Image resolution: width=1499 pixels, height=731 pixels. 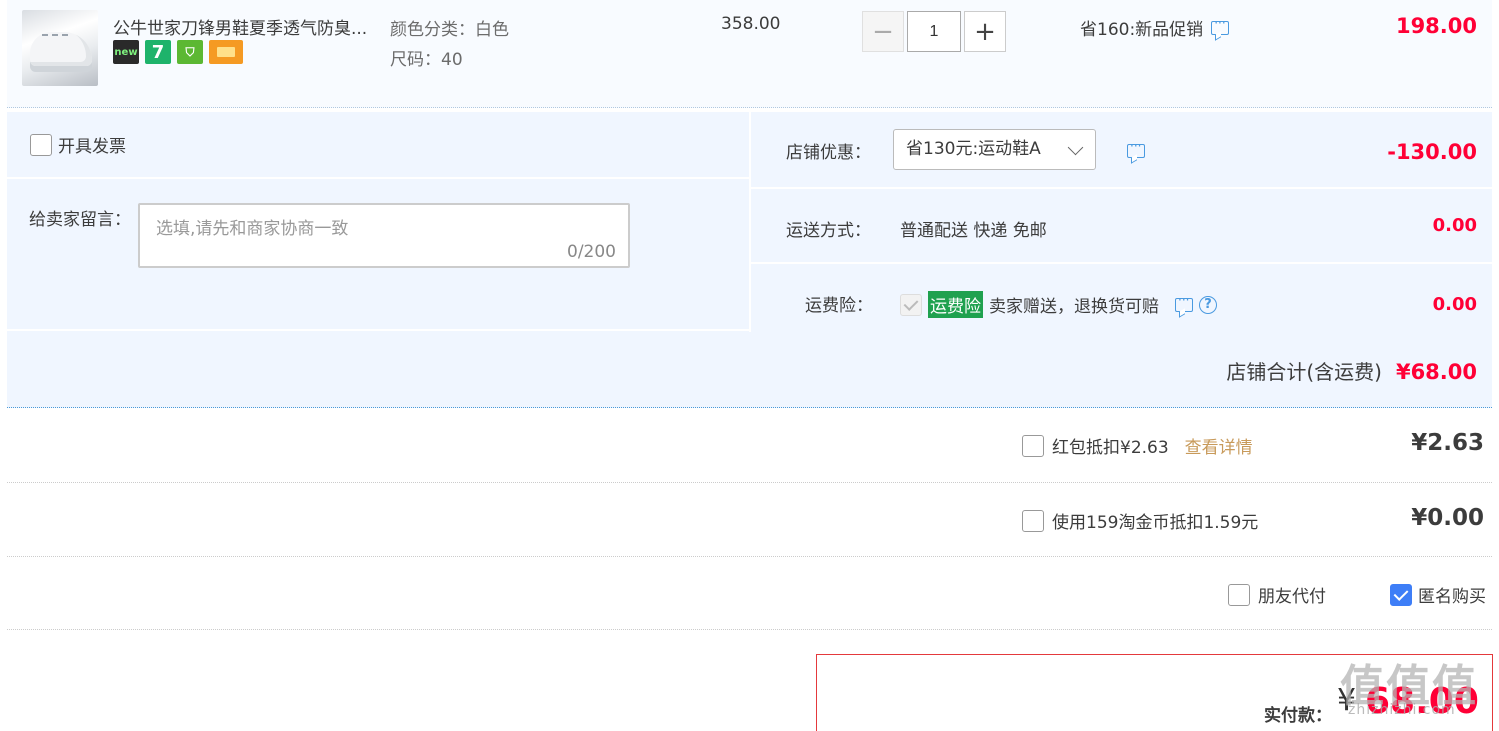 I want to click on insurance-label: 运费险：, so click(x=839, y=306).